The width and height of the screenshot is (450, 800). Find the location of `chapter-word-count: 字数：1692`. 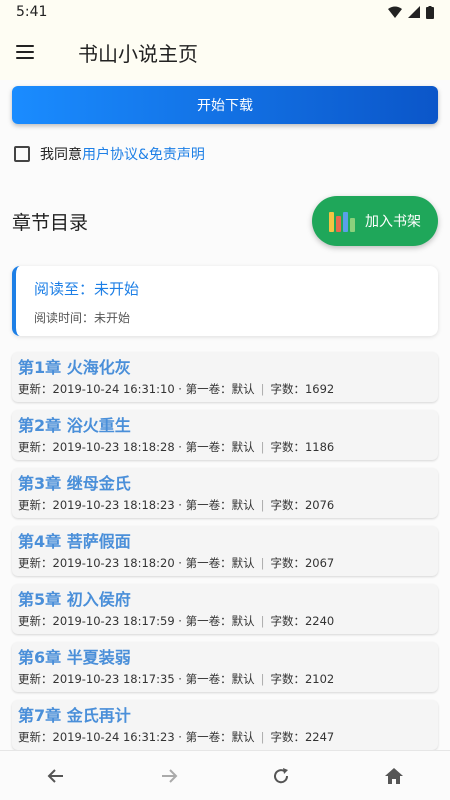

chapter-word-count: 字数：1692 is located at coordinates (302, 389).